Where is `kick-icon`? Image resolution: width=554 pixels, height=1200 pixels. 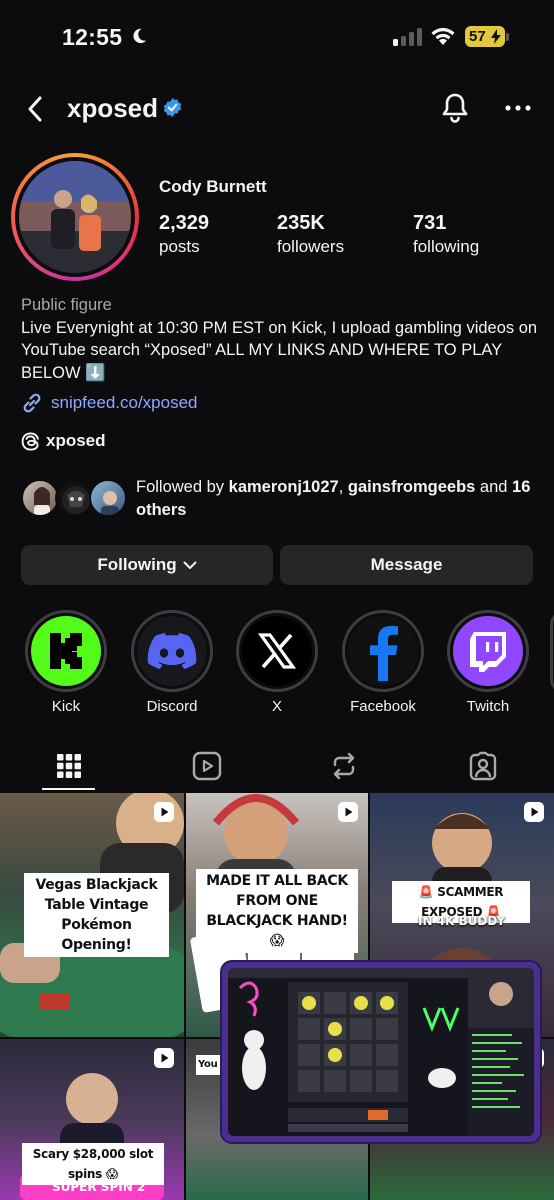 kick-icon is located at coordinates (66, 651).